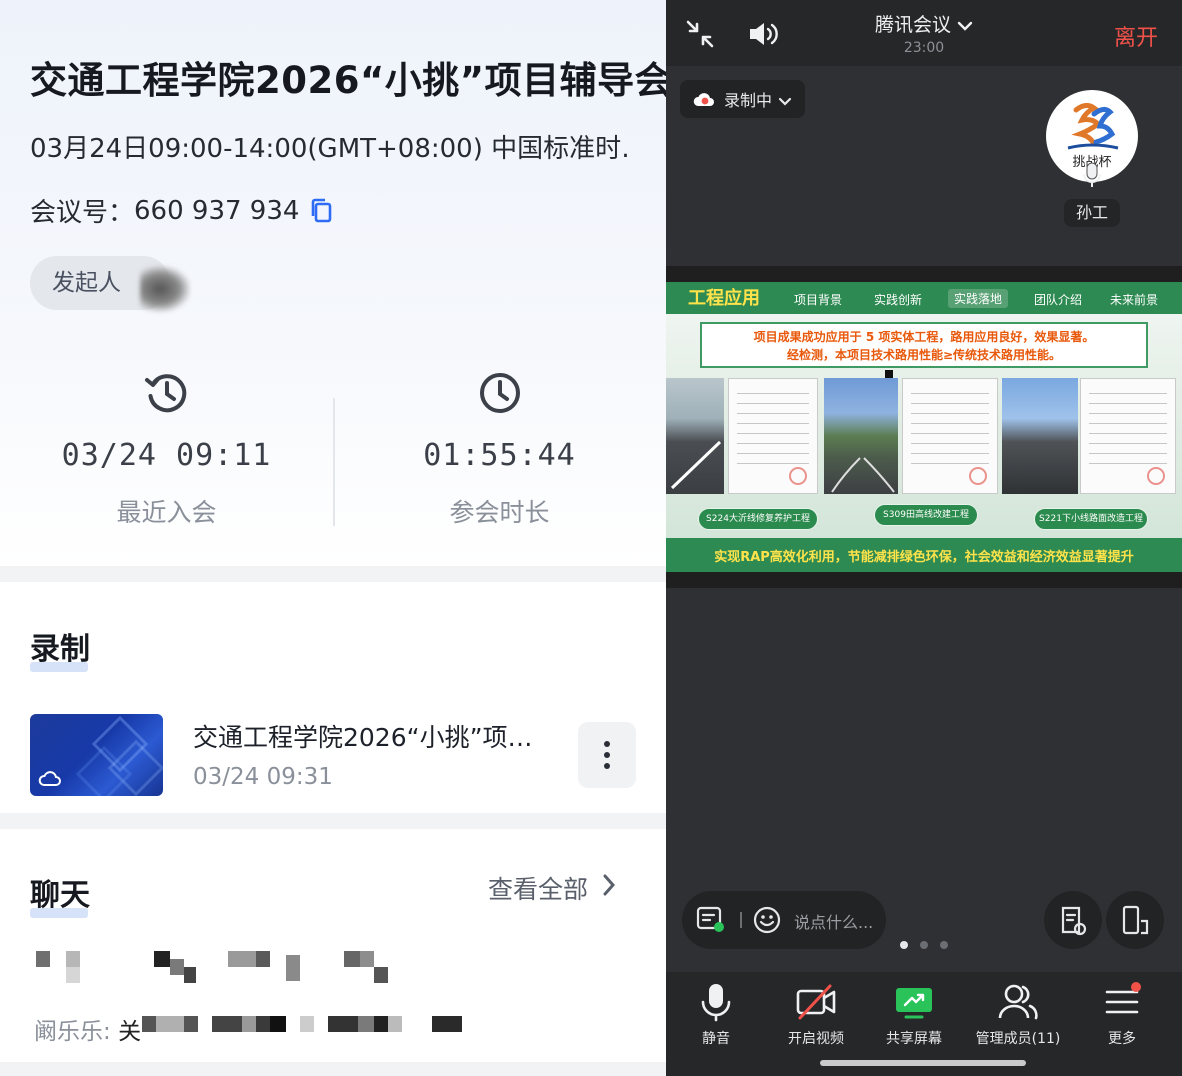  Describe the element at coordinates (978, 298) in the screenshot. I see `slide-nav-item-active: 实践落地` at that location.